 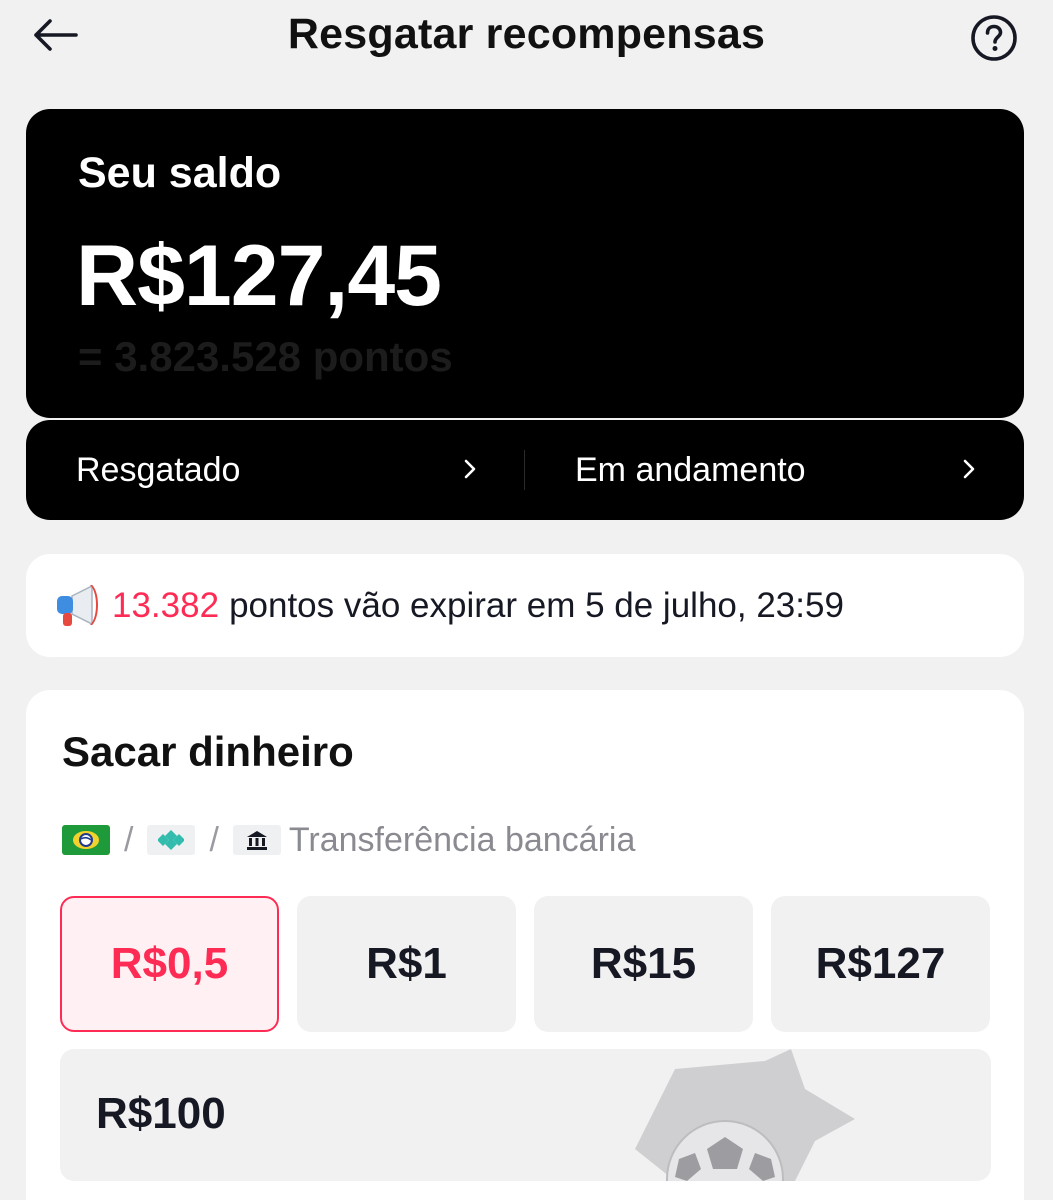 I want to click on amount-option-0-5: R$0,5, so click(x=169, y=964).